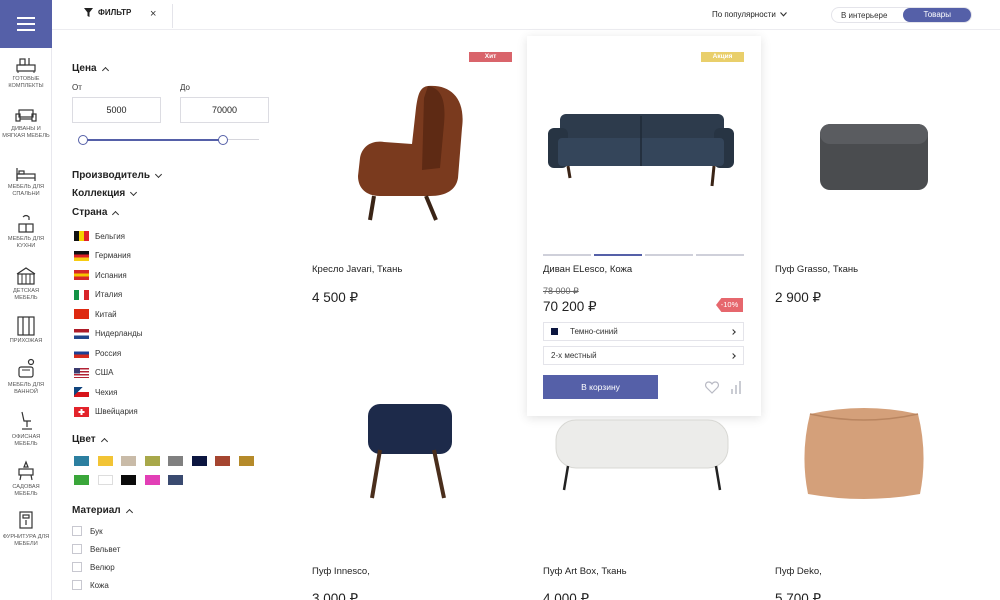  I want to click on rail-item-kitchen: МЕБЕЛЬ ДЛЯ КУХНИ, so click(26, 232).